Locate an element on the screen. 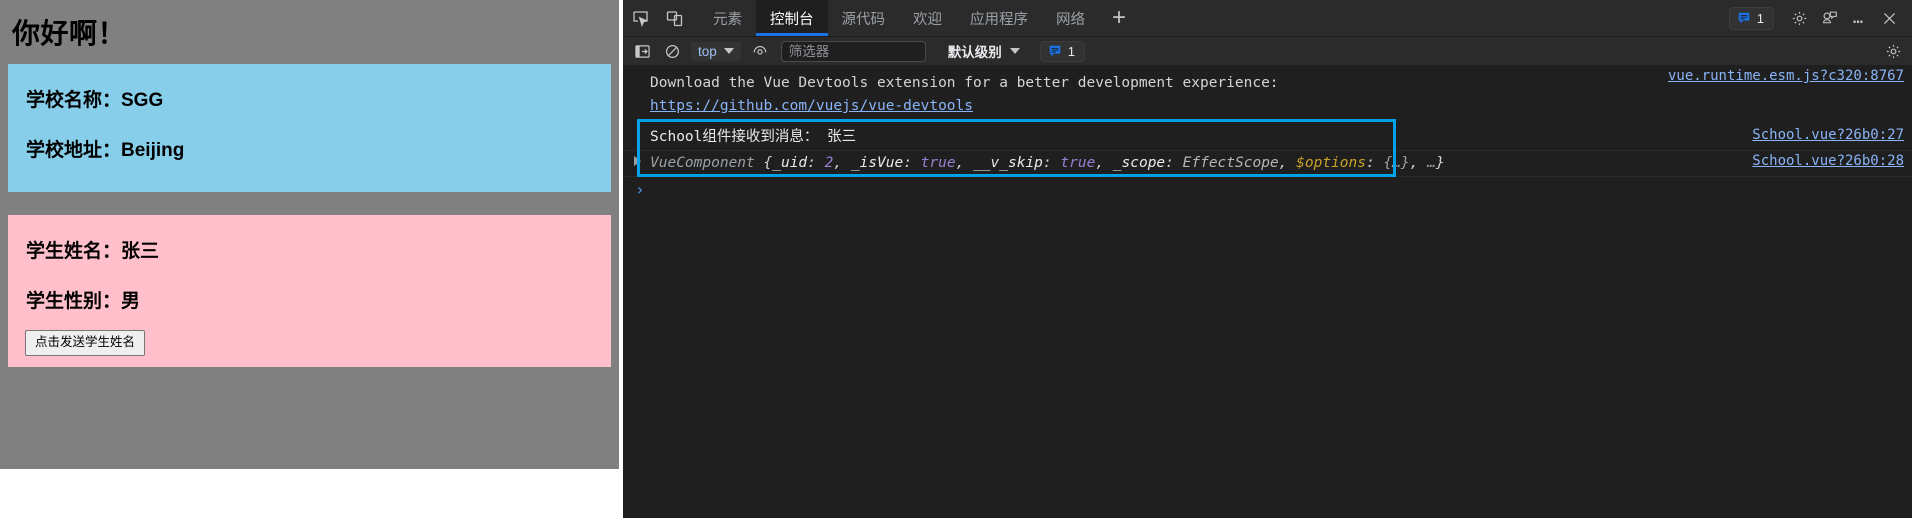 The image size is (1912, 518). devtools-tab-list: 元素 控制台 源代码 欢迎 应用程序 网络 + is located at coordinates (919, 18).